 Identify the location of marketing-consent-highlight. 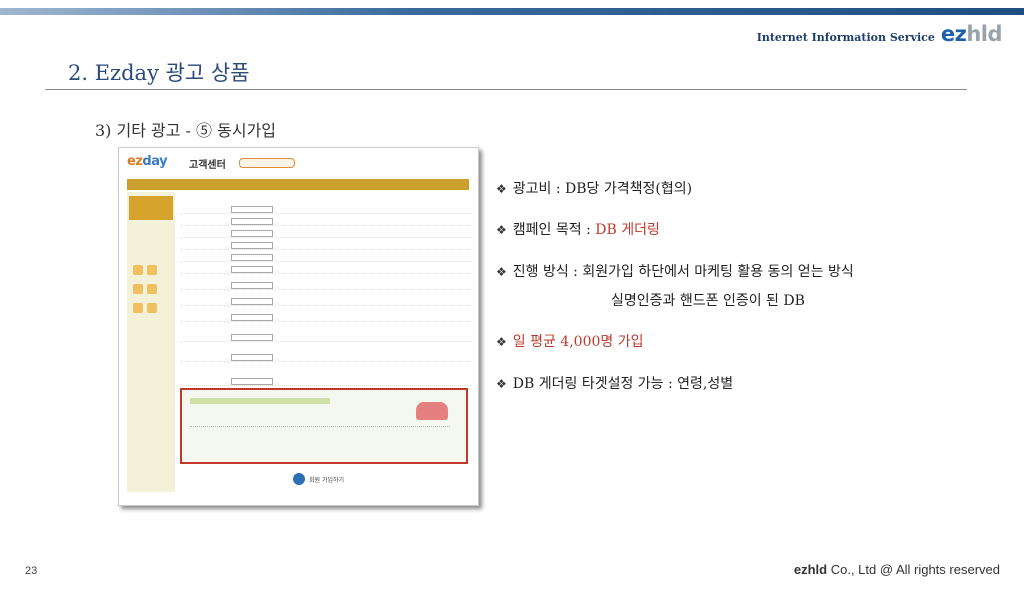
(324, 426).